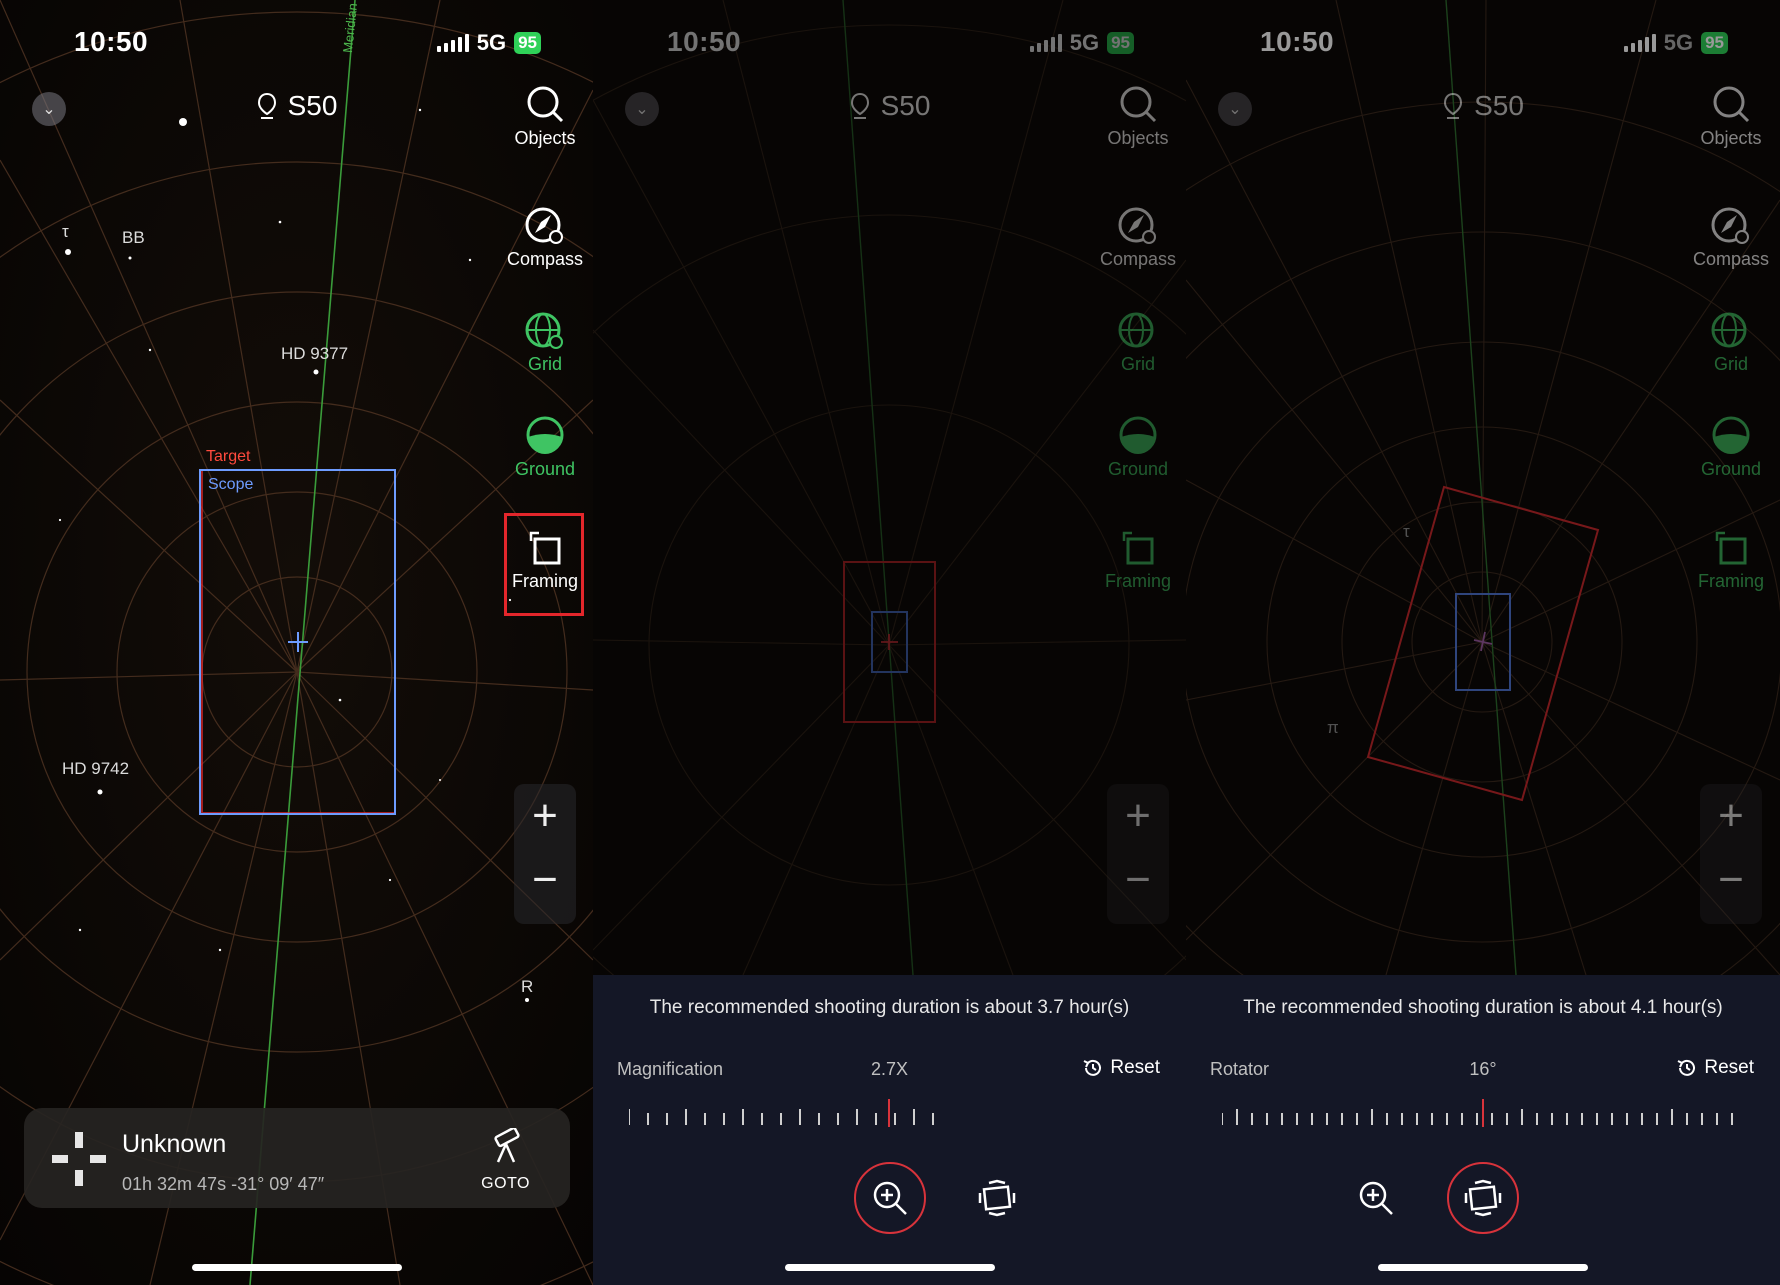  Describe the element at coordinates (1138, 138) in the screenshot. I see `objects-label: Objects` at that location.